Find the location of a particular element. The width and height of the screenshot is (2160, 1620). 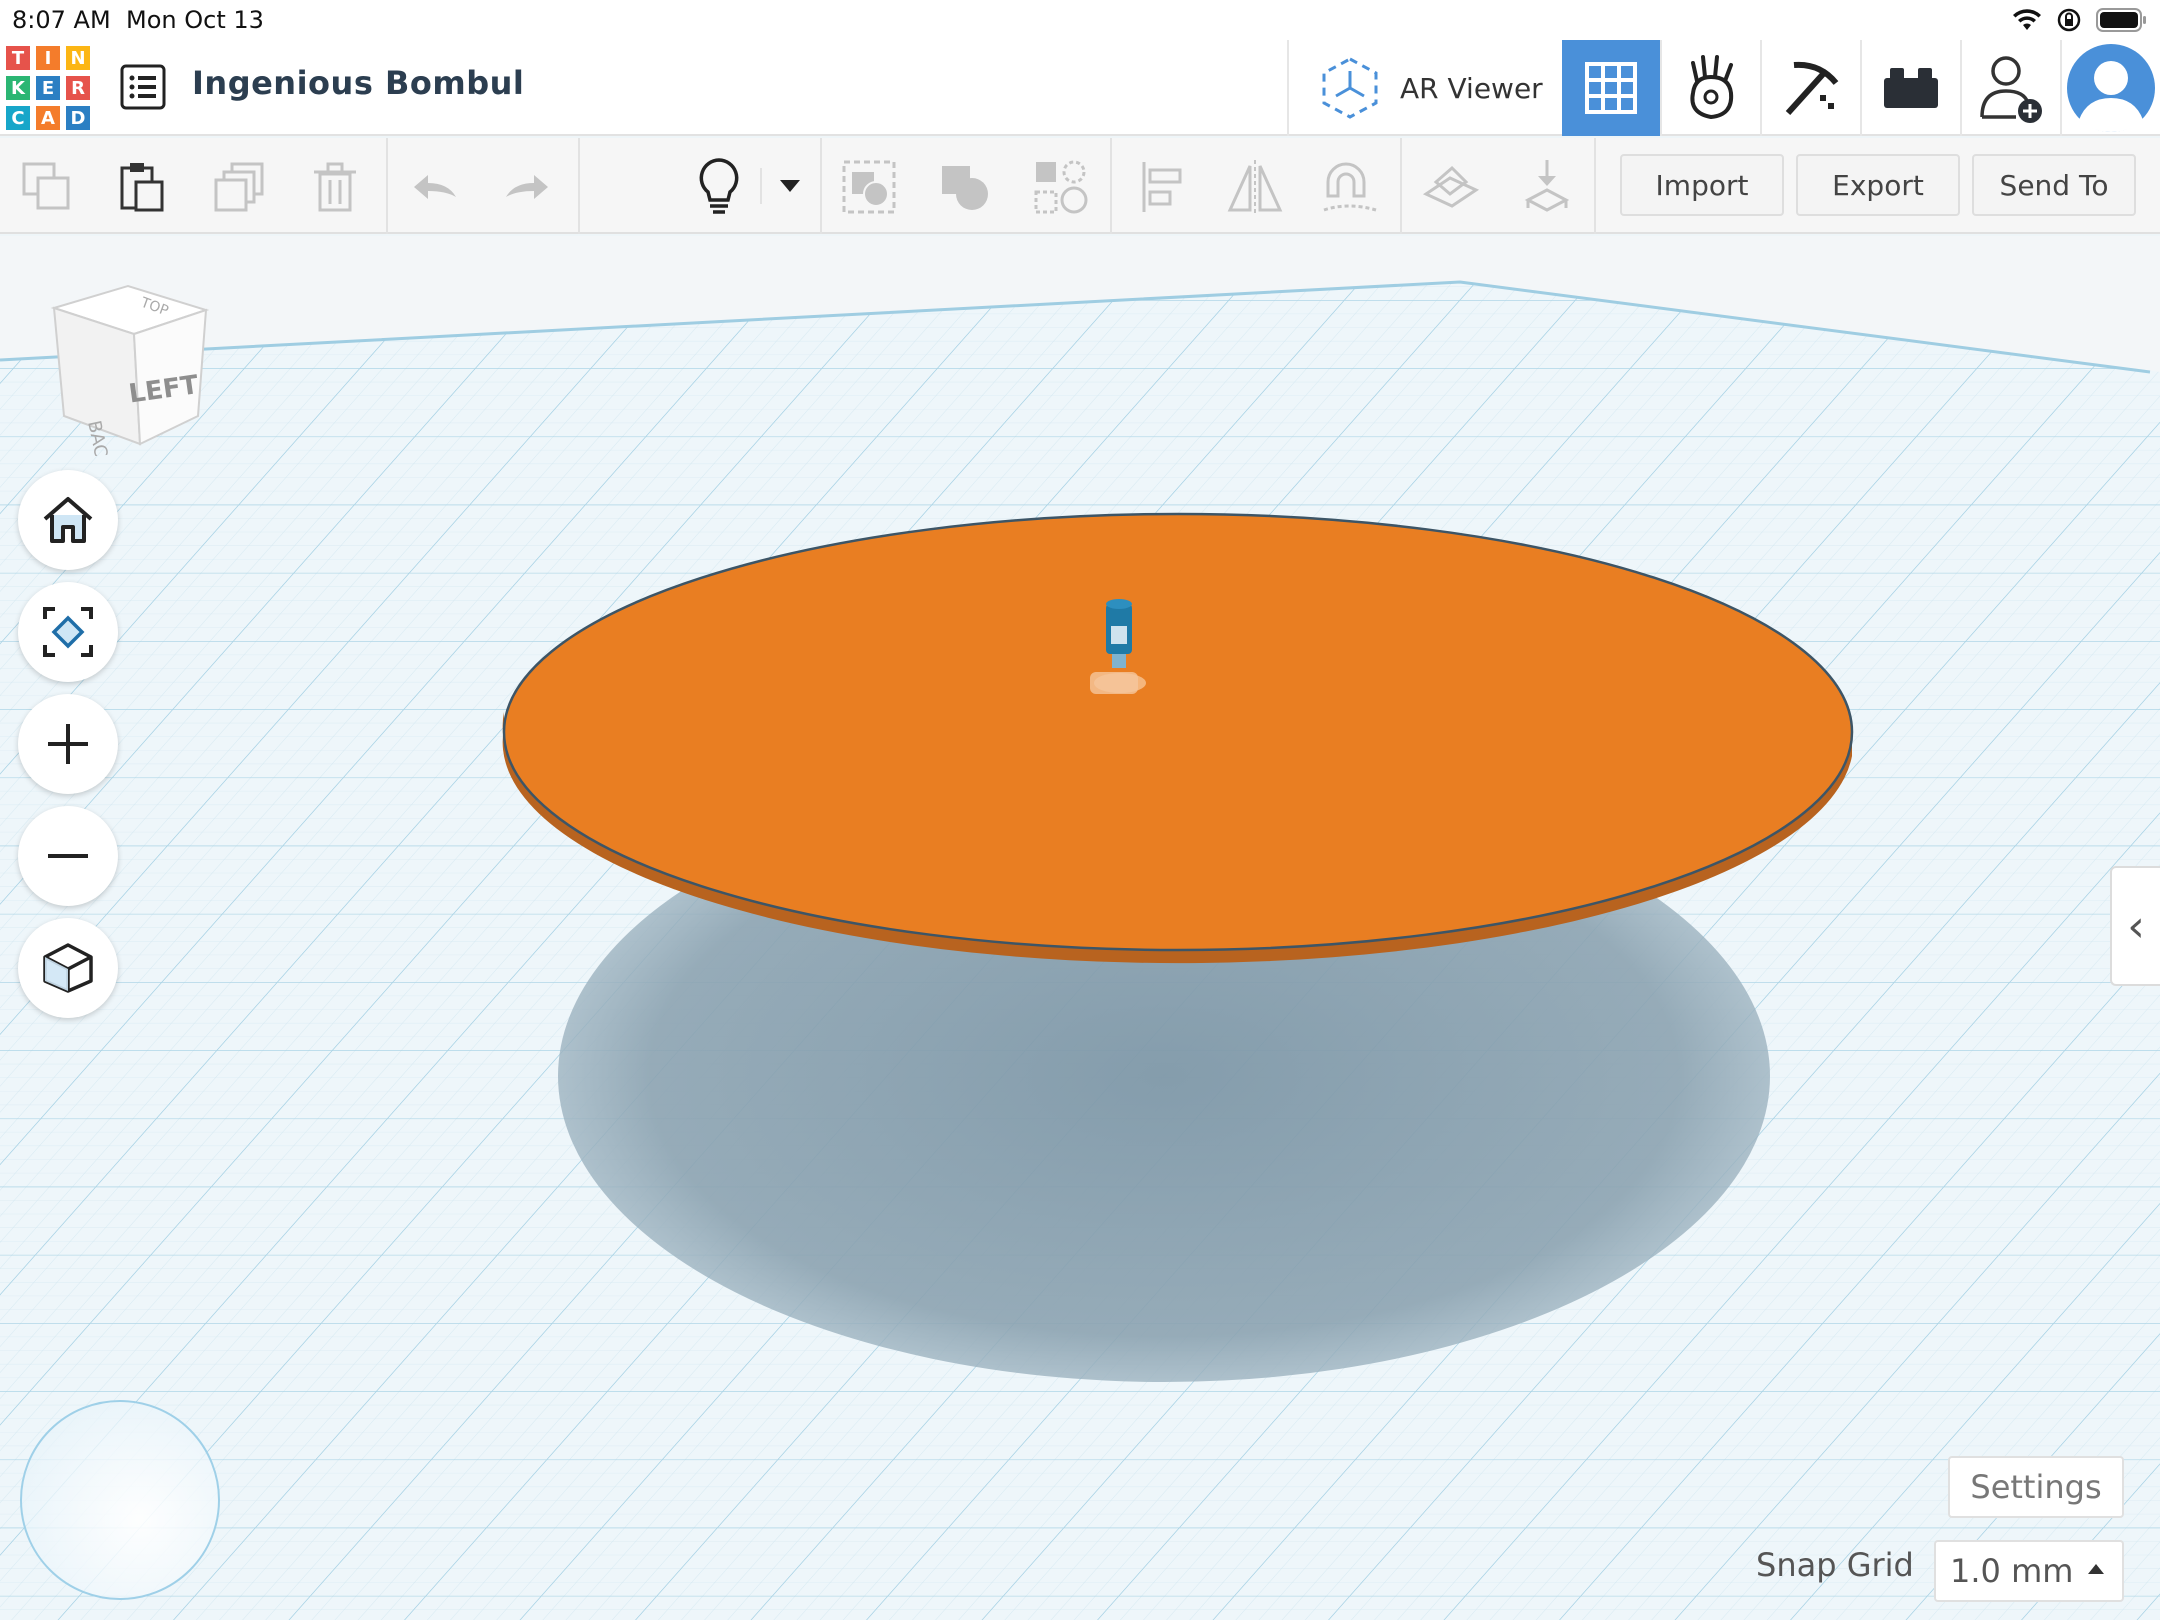

copy-icon is located at coordinates (46, 186).